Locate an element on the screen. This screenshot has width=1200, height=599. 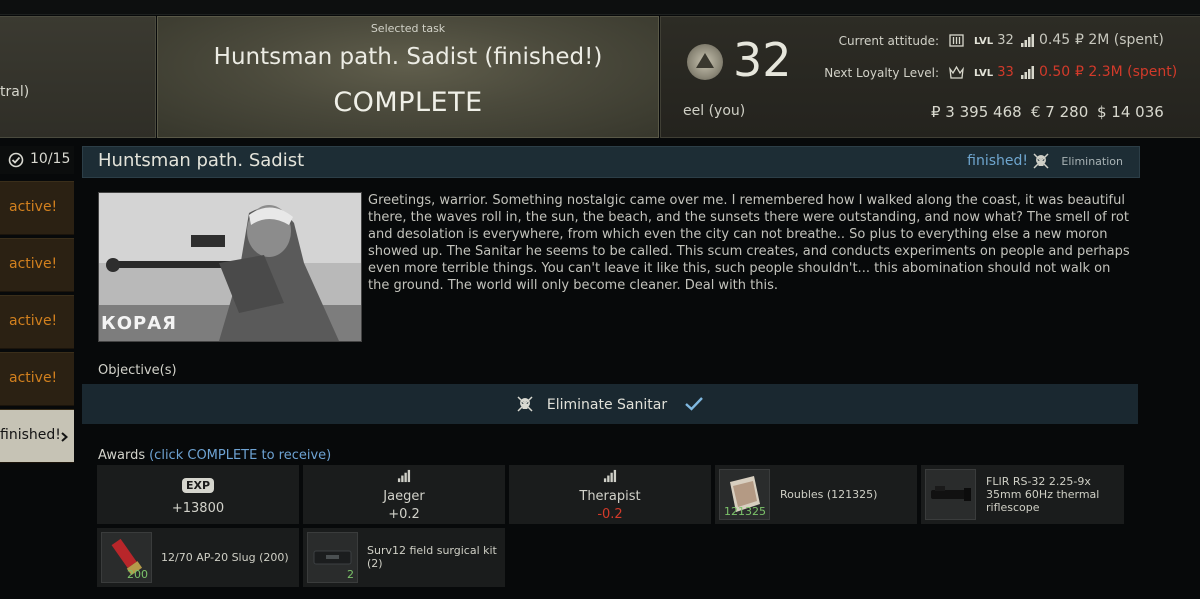
award-reputation-jaeger: Jaeger +0.2 is located at coordinates (404, 494).